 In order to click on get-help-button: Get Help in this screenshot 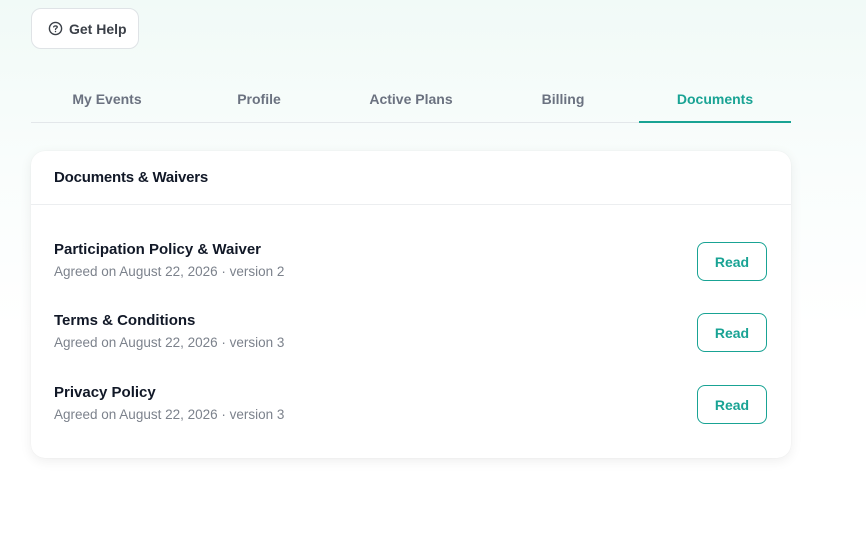, I will do `click(85, 28)`.